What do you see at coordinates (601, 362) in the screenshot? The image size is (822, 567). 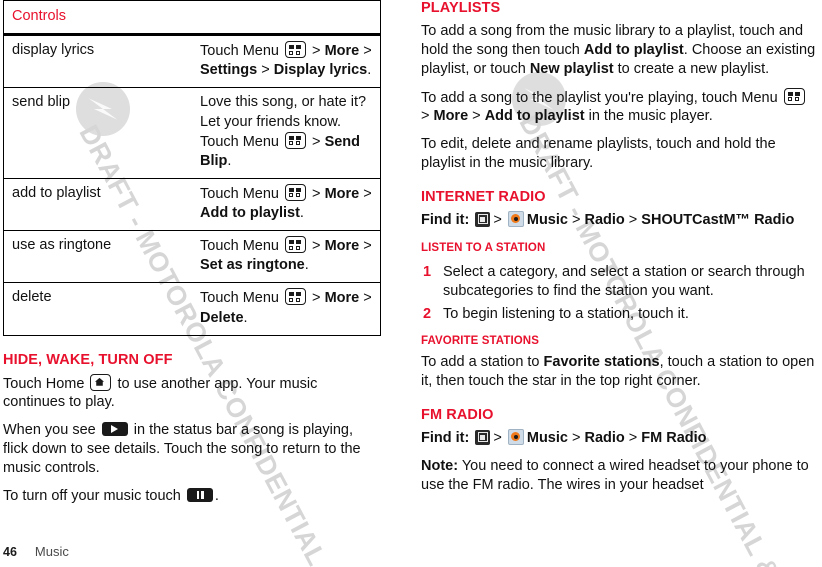 I see `ui-label-favorite-stations: Favorite stations` at bounding box center [601, 362].